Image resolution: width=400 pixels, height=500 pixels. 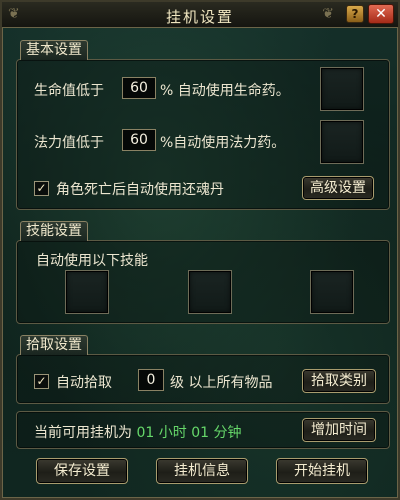 What do you see at coordinates (339, 381) in the screenshot?
I see `pickup-category-button: 拾取类别` at bounding box center [339, 381].